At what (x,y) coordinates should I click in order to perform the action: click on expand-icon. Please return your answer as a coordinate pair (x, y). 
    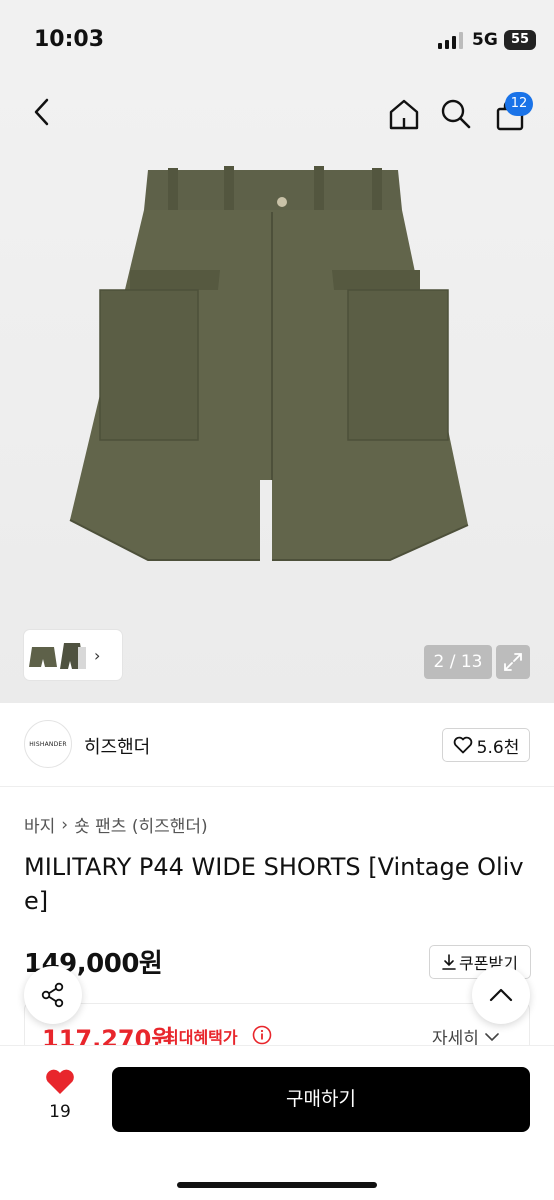
    Looking at the image, I should click on (513, 662).